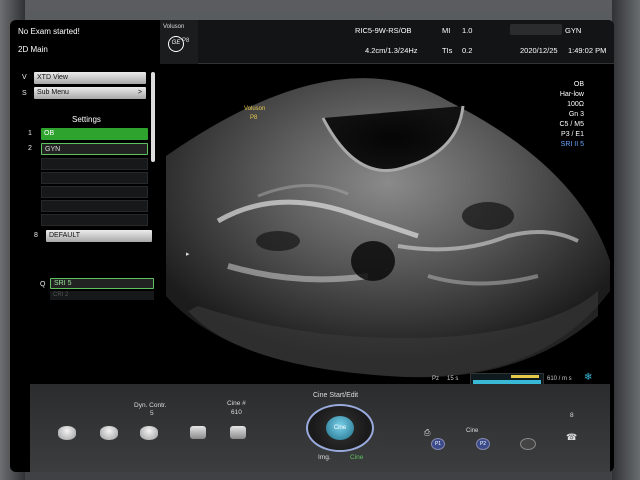 This screenshot has width=640, height=480. I want to click on softkey-cine-number, so click(238, 432).